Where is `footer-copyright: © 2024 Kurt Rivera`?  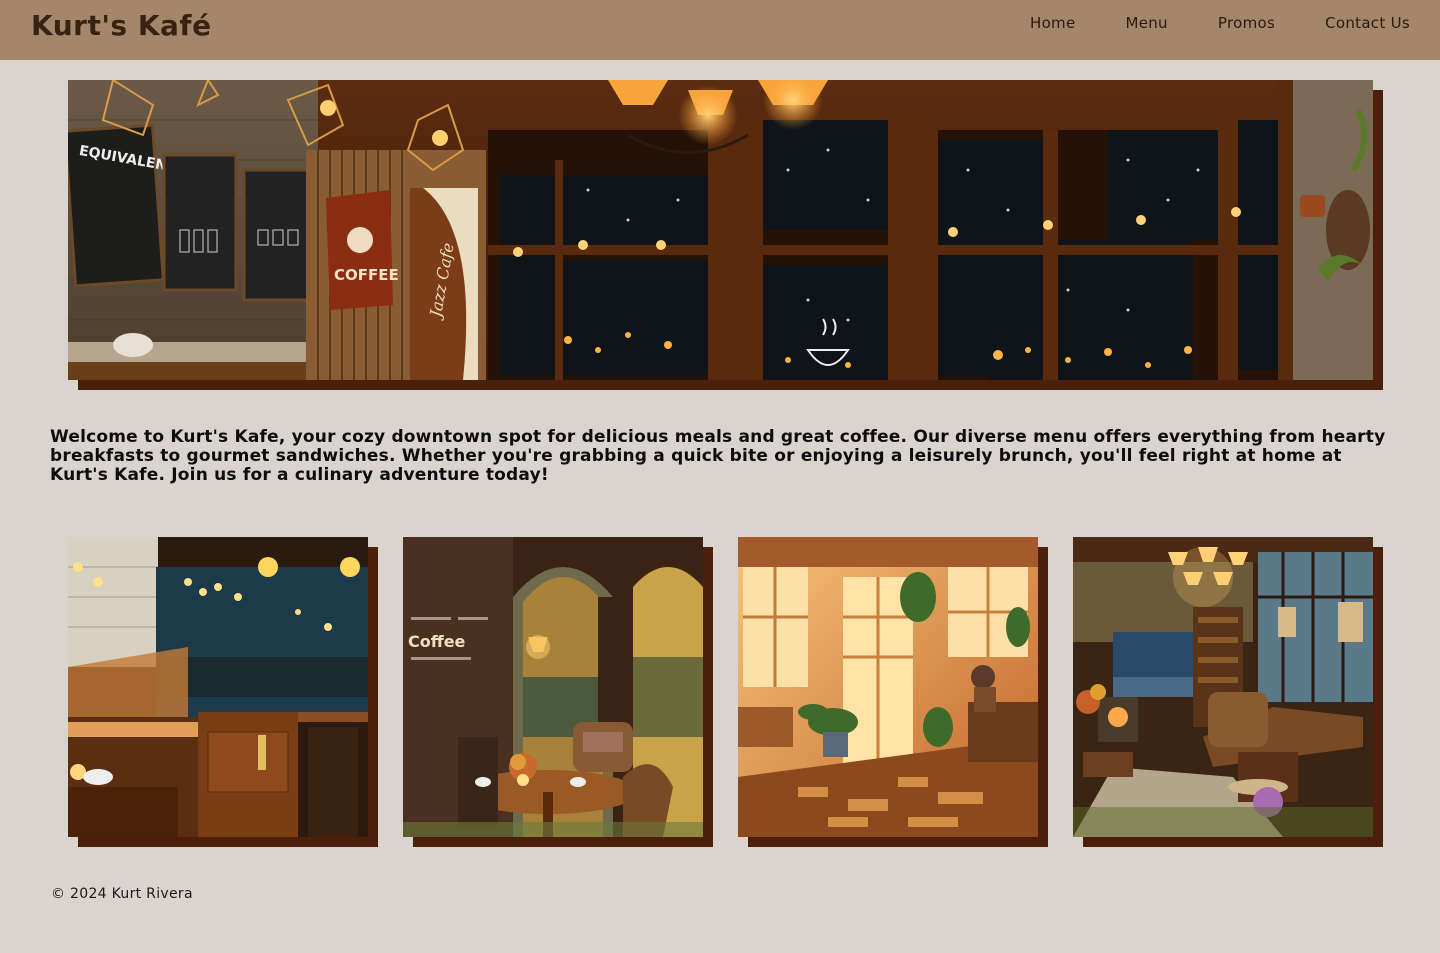
footer-copyright: © 2024 Kurt Rivera is located at coordinates (122, 894).